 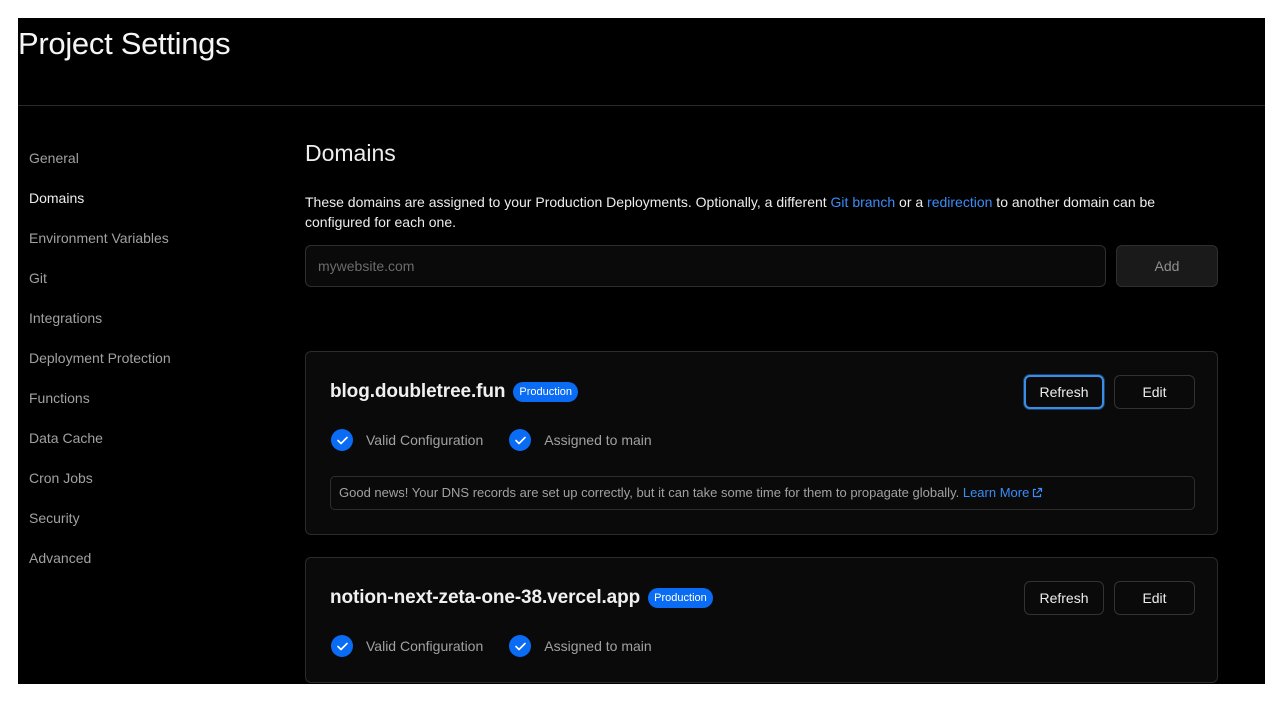 I want to click on description-text-middle: or a, so click(x=911, y=202).